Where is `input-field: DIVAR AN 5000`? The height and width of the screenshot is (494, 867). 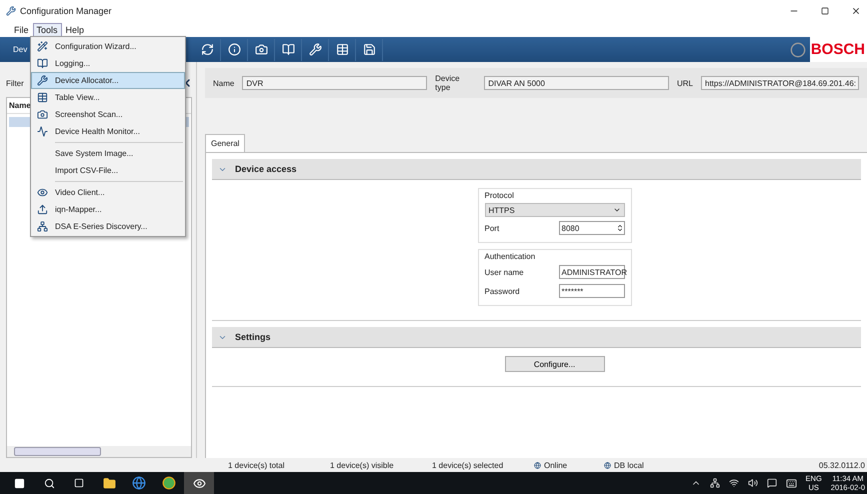 input-field: DIVAR AN 5000 is located at coordinates (576, 83).